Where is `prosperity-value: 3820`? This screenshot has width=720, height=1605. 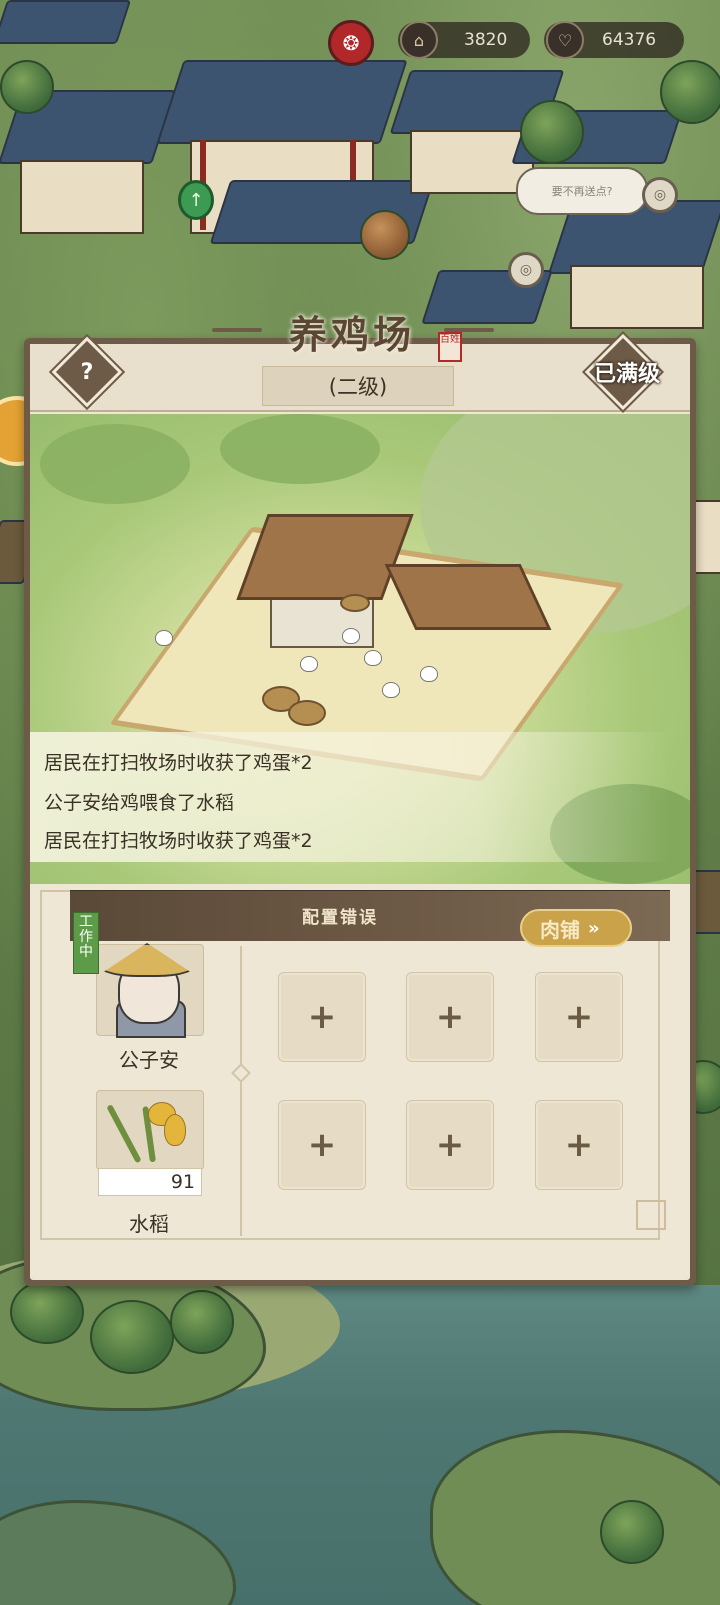
prosperity-value: 3820 is located at coordinates (486, 40).